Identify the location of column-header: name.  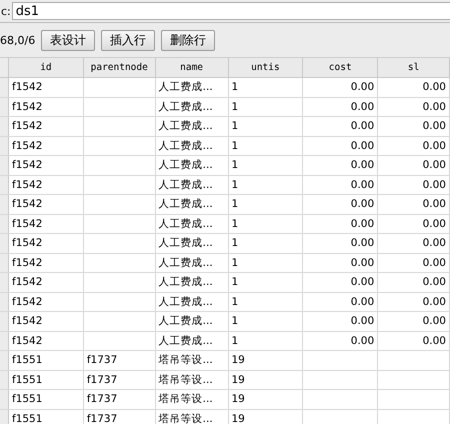
(192, 67).